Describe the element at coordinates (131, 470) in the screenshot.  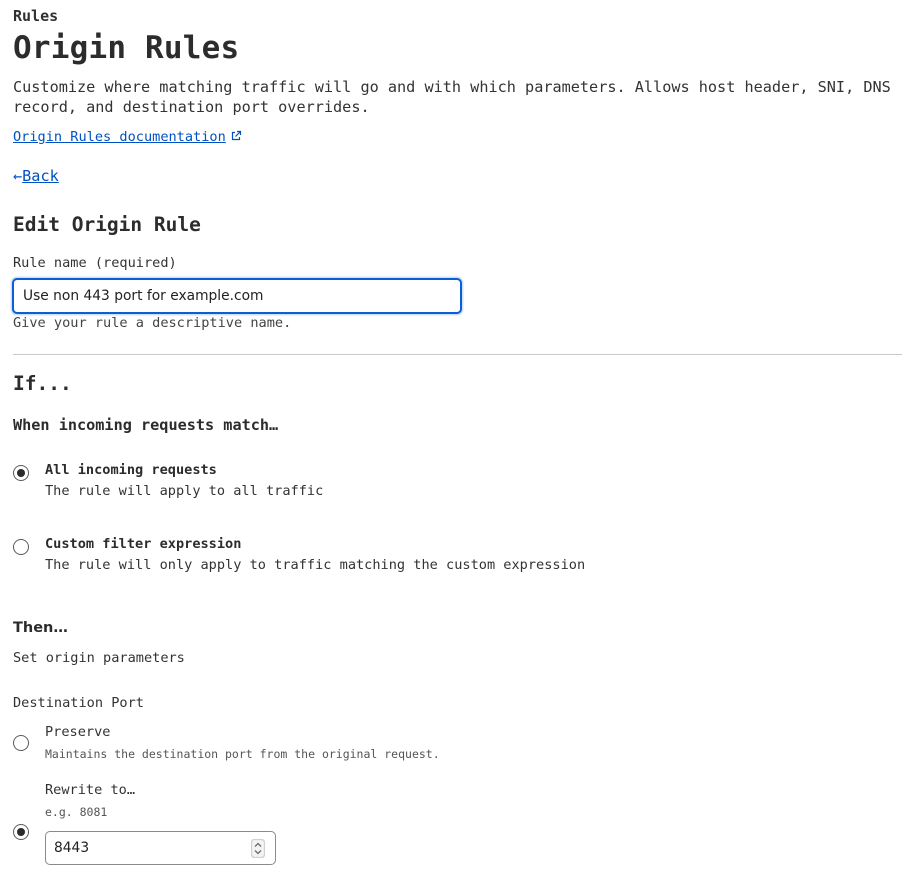
I see `all-requests-title: All incoming requests` at that location.